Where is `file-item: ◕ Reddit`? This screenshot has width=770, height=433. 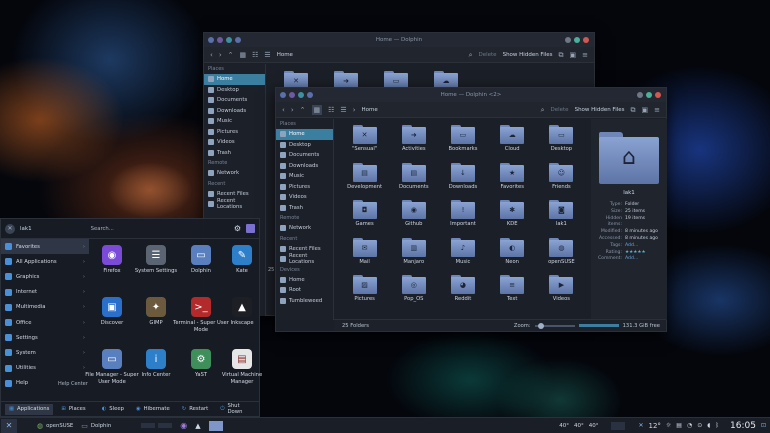
file-item: ◕ Reddit is located at coordinates (462, 294).